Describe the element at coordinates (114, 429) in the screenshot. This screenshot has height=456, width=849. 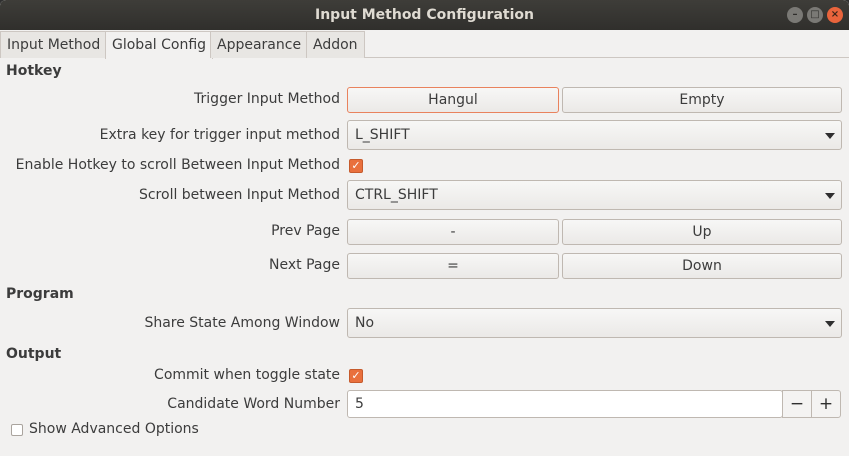
I see `show-advanced-label: Show Advanced Options` at that location.